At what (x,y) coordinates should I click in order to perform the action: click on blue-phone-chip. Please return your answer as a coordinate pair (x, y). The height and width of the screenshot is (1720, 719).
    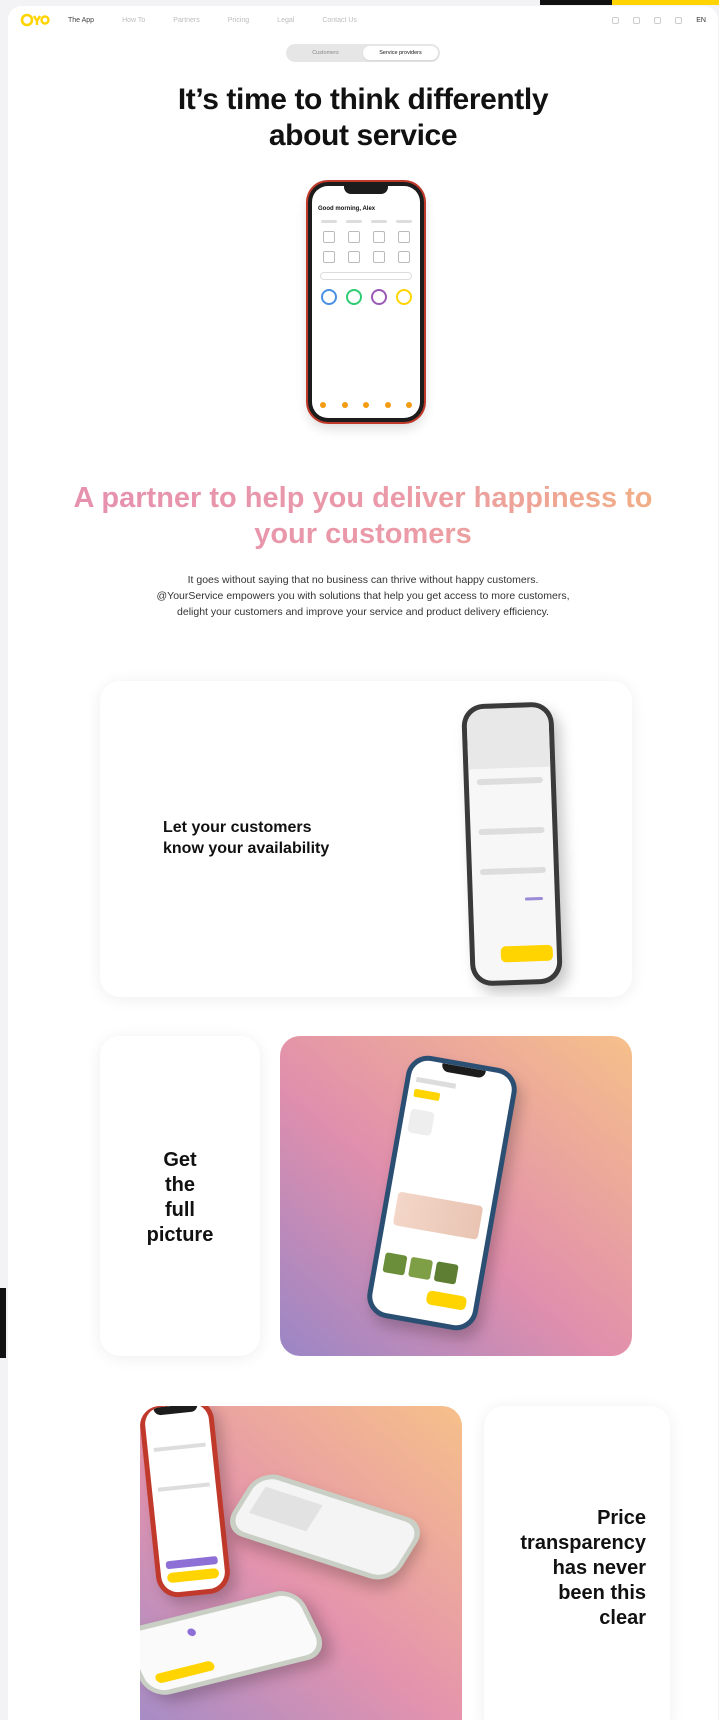
    Looking at the image, I should click on (427, 1095).